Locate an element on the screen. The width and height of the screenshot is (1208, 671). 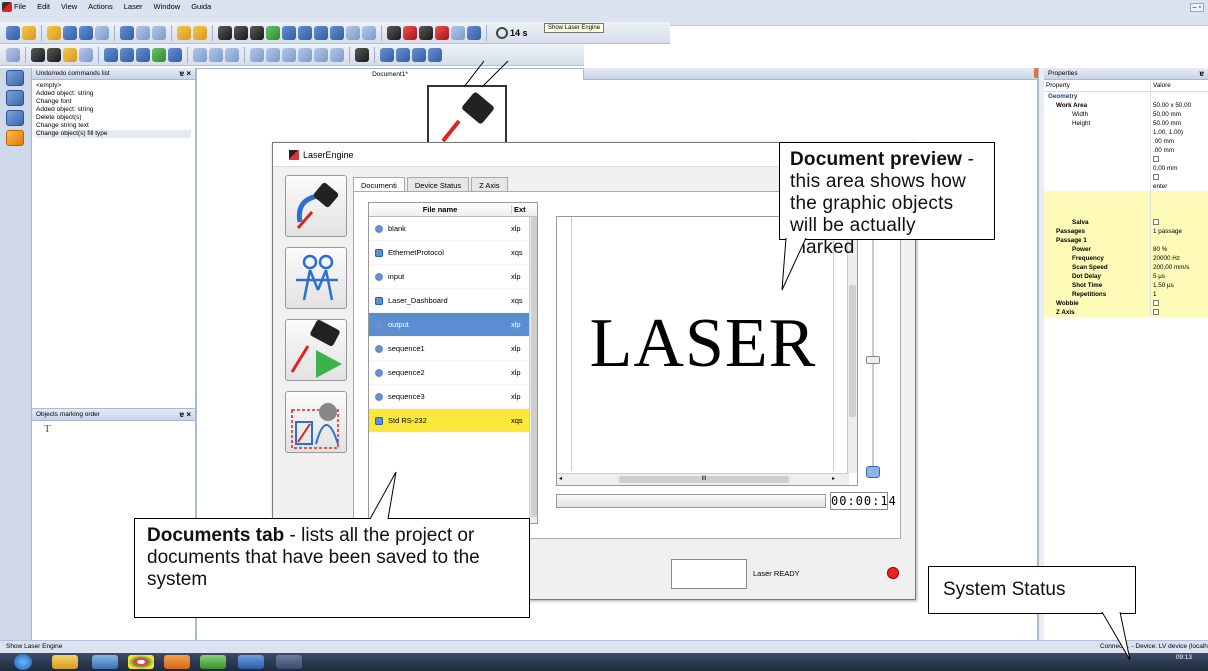
property-value: enter is located at coordinates (1179, 186).